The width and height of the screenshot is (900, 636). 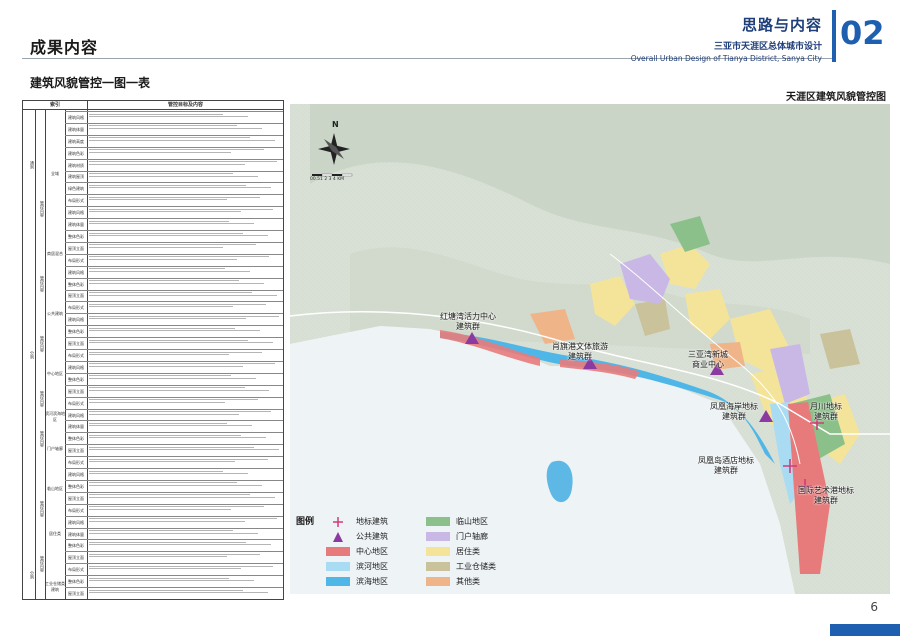 I want to click on map-label-sanyawan: 三亚湾新城 商业中心, so click(x=708, y=359).